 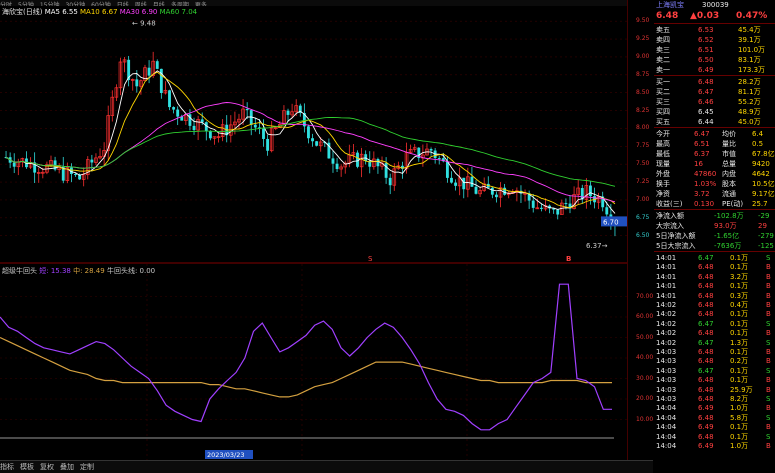 I want to click on quote-row: 6.48 ▲0.03 0.47%, so click(x=714, y=16).